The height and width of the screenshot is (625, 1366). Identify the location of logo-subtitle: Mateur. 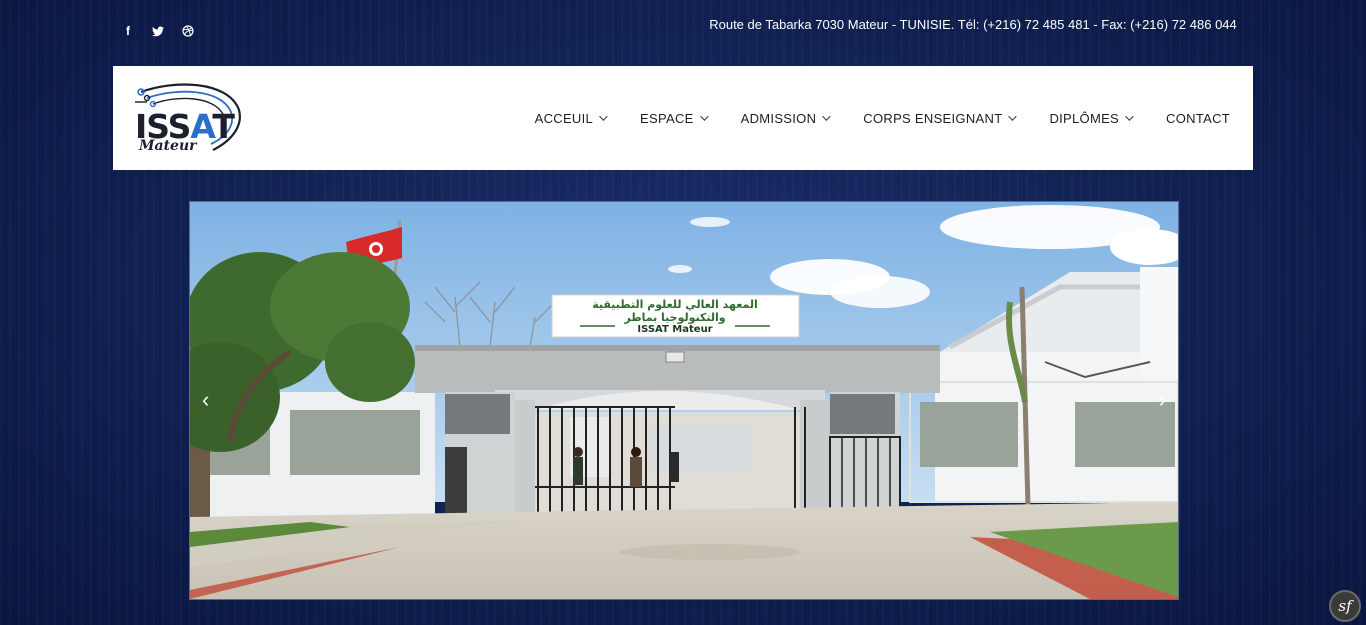
(168, 146).